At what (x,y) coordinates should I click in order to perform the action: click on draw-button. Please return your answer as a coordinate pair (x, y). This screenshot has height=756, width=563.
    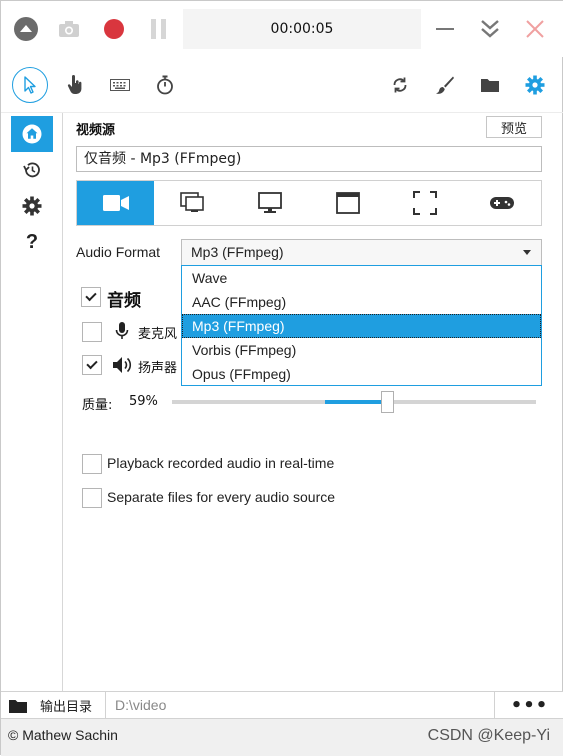
    Looking at the image, I should click on (445, 85).